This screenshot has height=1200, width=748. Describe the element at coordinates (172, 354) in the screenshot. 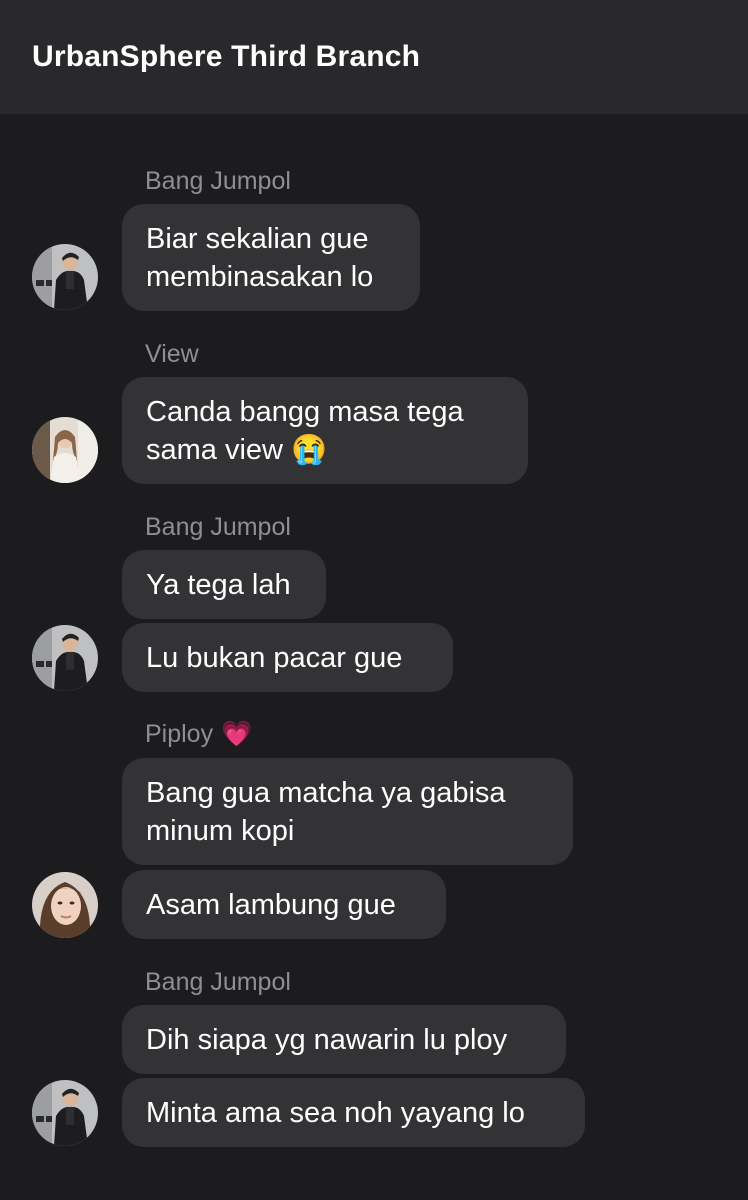

I see `sender-name: View` at that location.